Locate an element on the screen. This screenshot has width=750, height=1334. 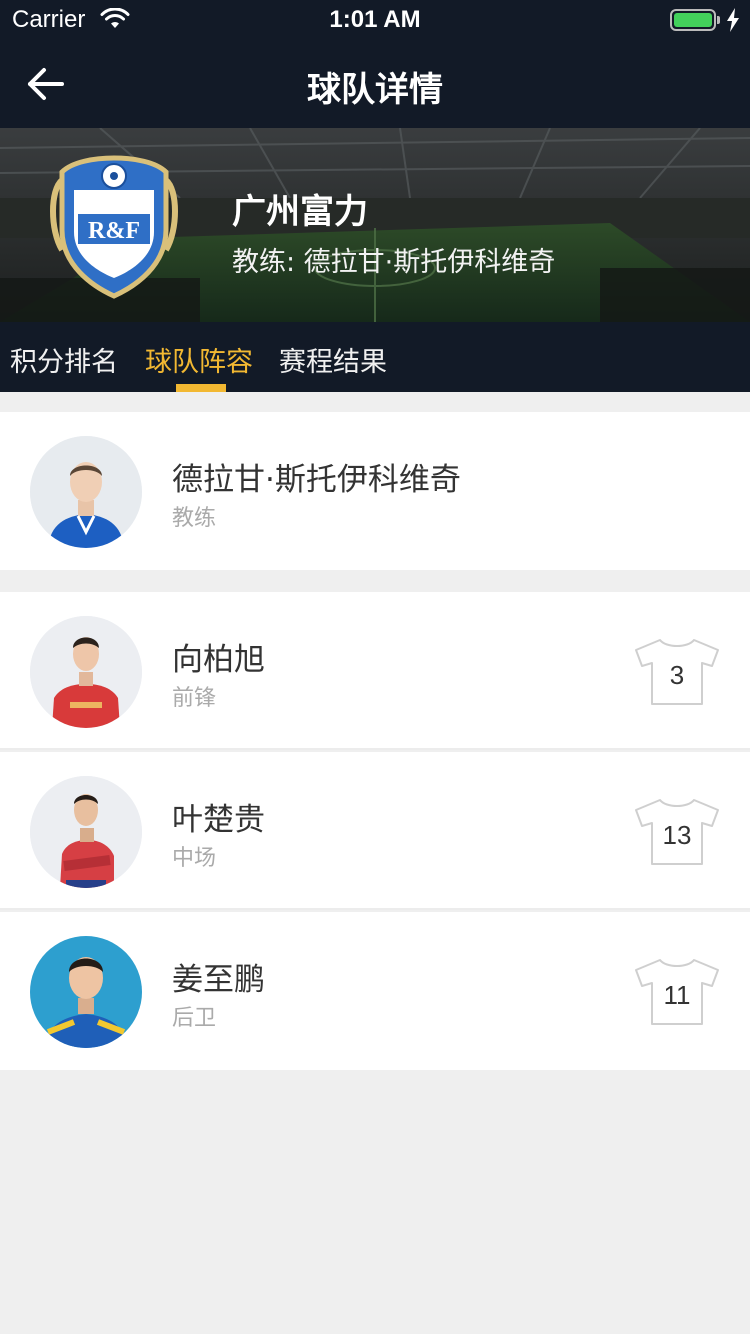
player-position: 中场 is located at coordinates (194, 858).